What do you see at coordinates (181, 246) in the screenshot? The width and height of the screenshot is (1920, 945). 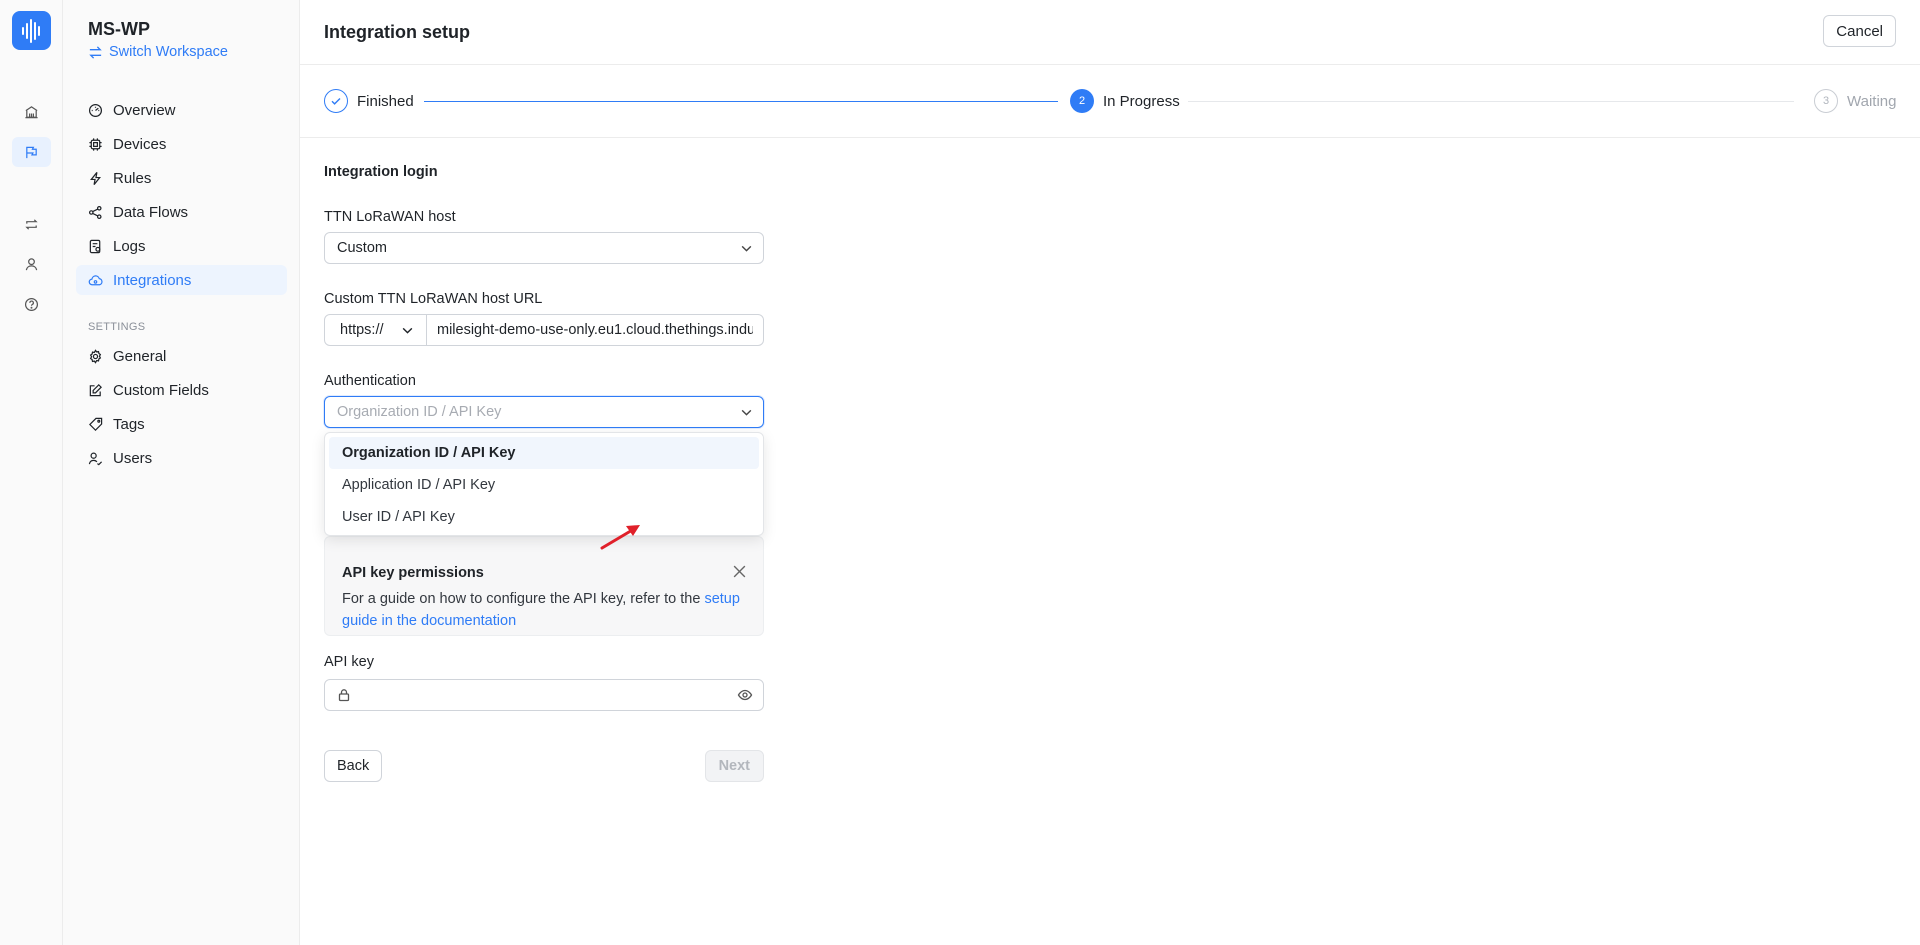 I see `sidebar-item-logs: Logs` at bounding box center [181, 246].